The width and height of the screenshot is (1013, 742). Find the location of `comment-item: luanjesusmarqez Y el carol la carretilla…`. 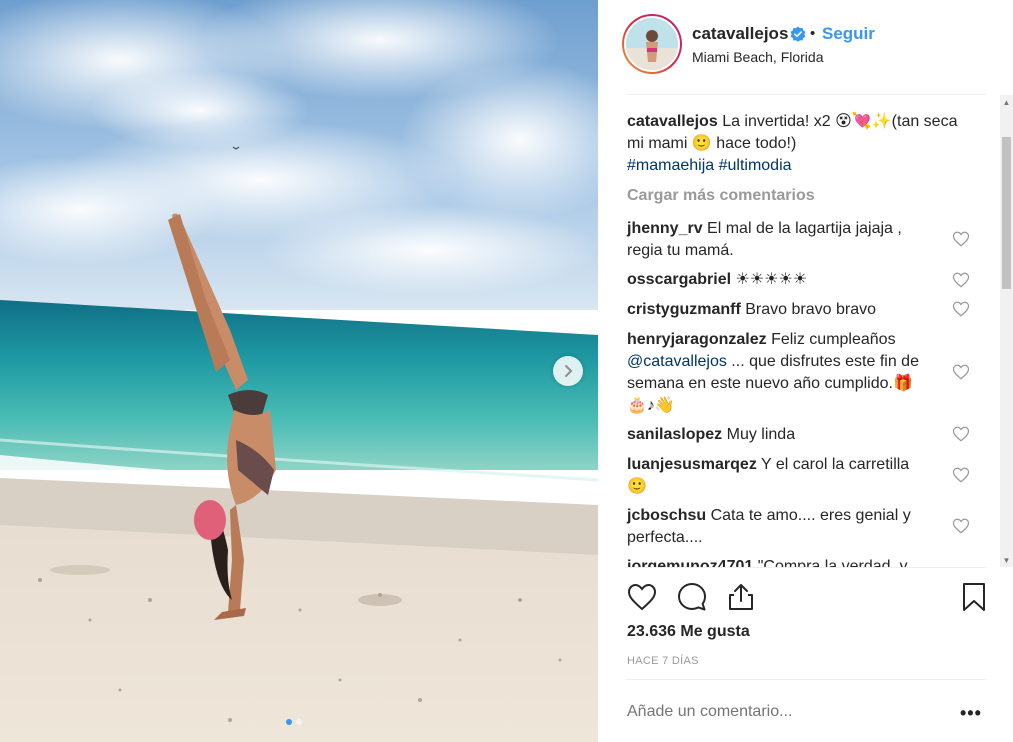

comment-item: luanjesusmarqez Y el carol la carretilla… is located at coordinates (777, 476).